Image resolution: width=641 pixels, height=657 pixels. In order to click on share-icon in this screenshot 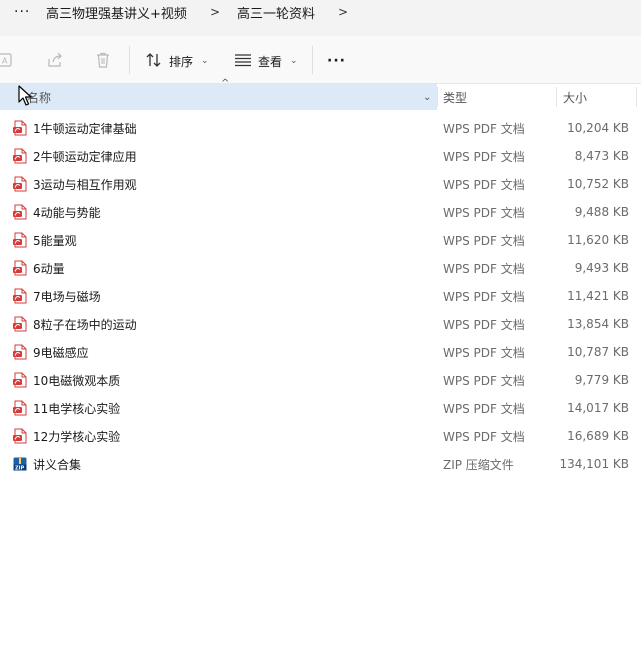, I will do `click(55, 60)`.